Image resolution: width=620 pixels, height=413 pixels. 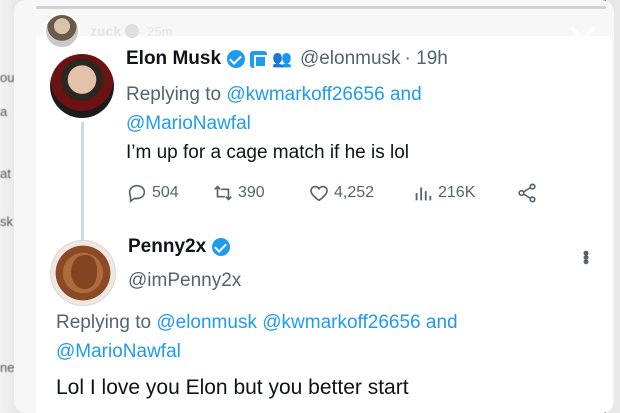 What do you see at coordinates (457, 192) in the screenshot?
I see `view-count: 216K` at bounding box center [457, 192].